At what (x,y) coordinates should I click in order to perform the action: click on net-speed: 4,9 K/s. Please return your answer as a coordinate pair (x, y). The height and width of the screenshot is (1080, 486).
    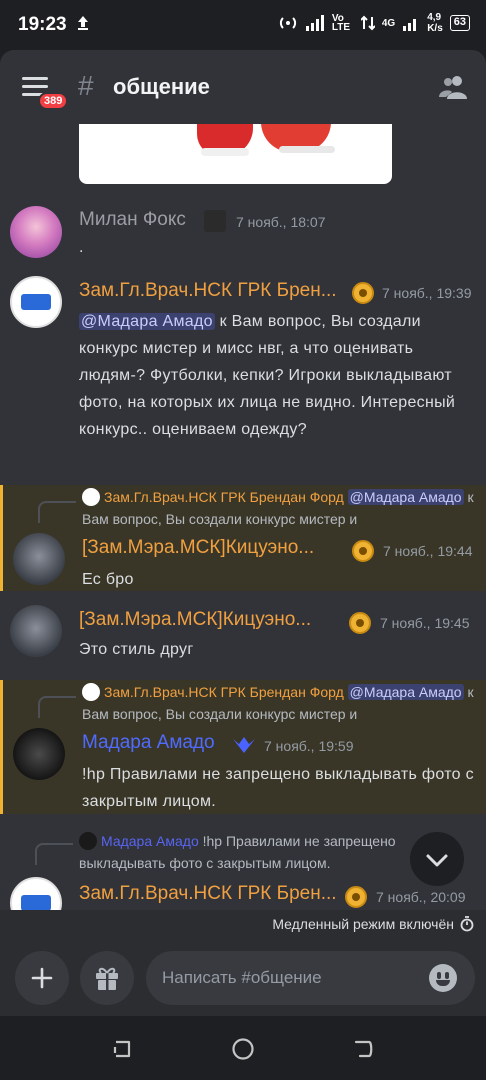
    Looking at the image, I should click on (435, 23).